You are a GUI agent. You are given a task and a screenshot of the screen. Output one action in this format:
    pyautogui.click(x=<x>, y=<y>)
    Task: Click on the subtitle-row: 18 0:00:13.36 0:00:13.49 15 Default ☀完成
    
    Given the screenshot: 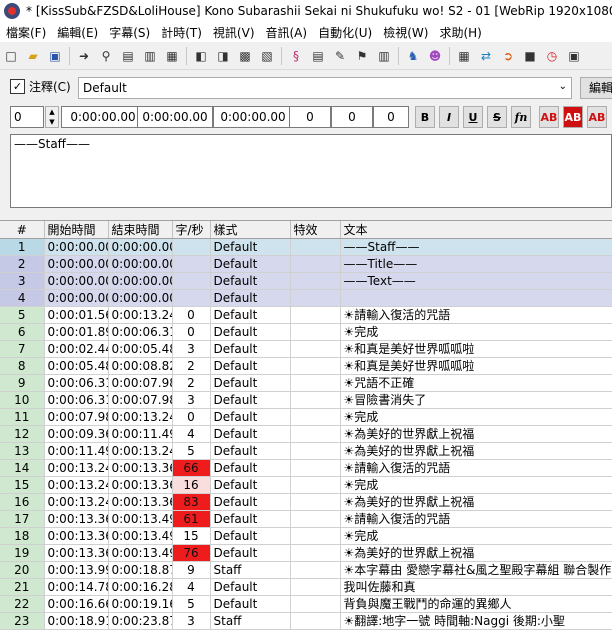 What is the action you would take?
    pyautogui.click(x=306, y=536)
    